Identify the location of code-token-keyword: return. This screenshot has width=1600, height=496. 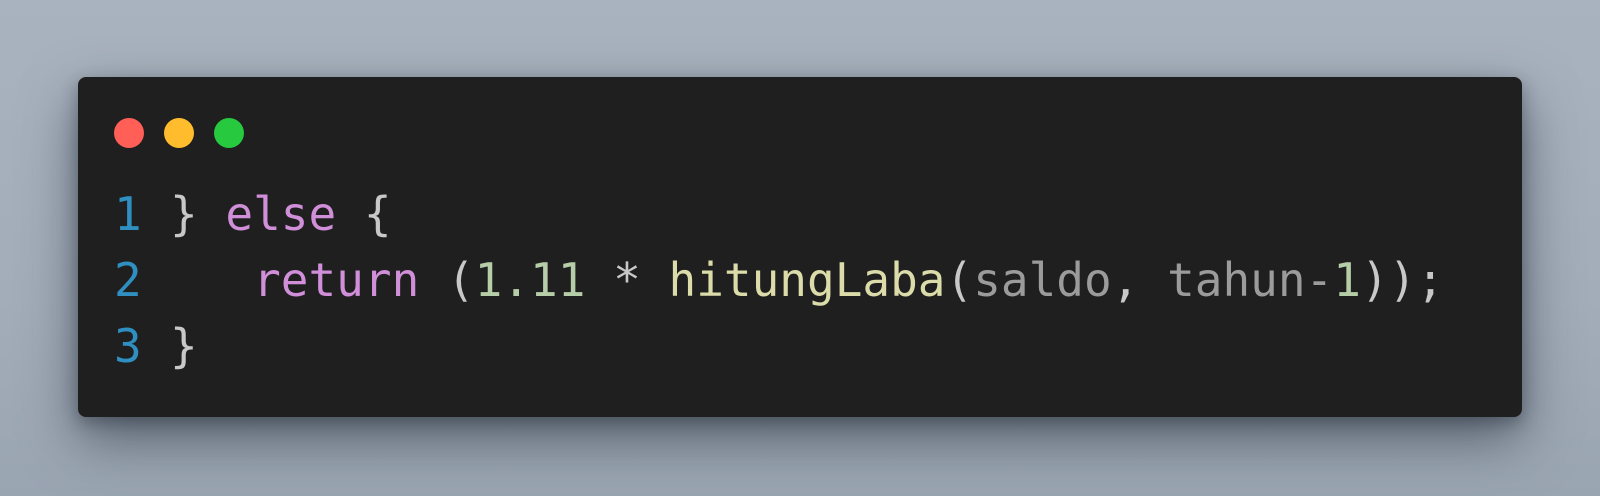
(336, 280).